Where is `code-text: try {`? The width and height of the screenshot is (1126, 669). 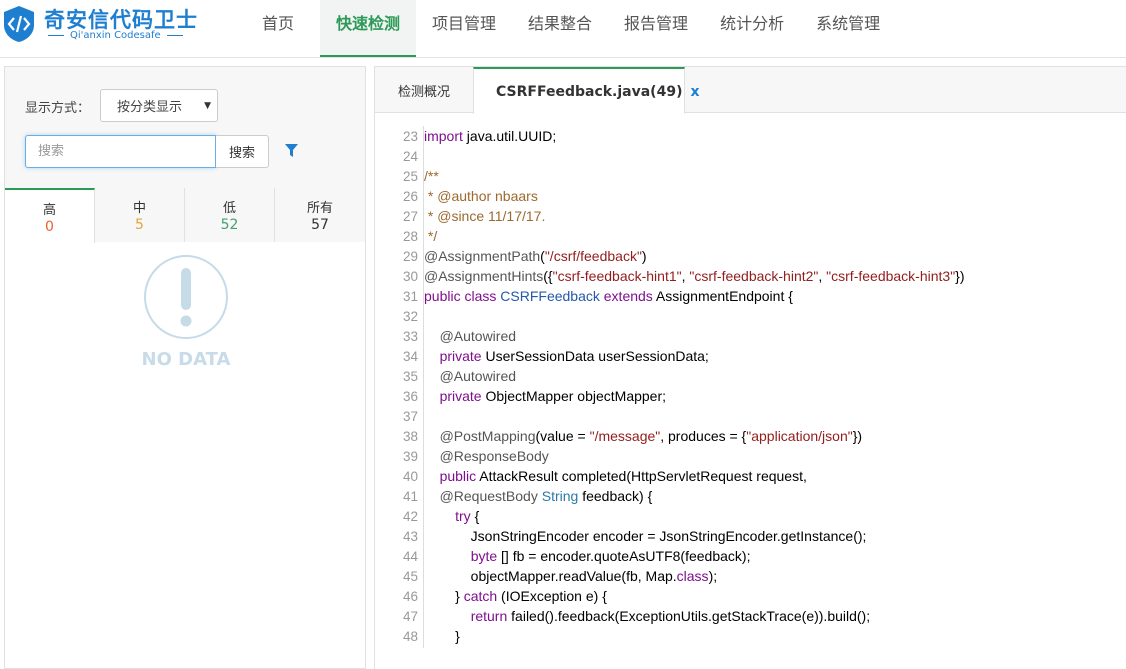 code-text: try { is located at coordinates (467, 516).